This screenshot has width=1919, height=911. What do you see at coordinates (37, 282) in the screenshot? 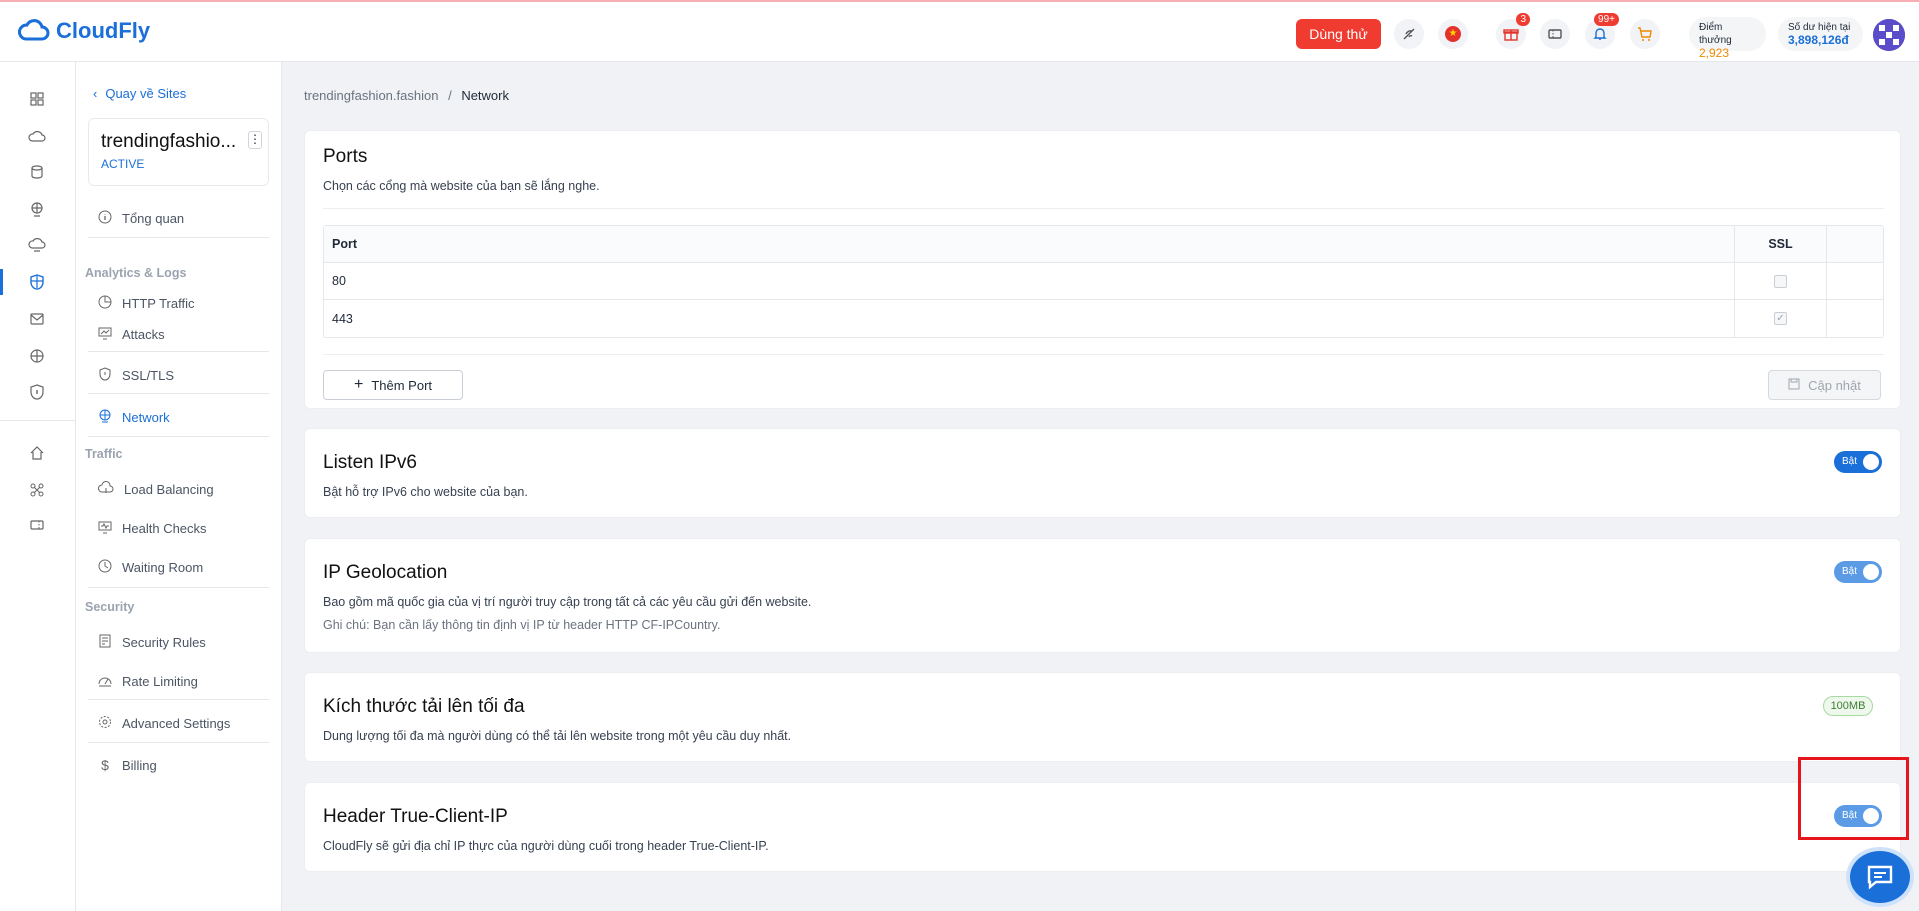
I see `cdn-shield-icon` at bounding box center [37, 282].